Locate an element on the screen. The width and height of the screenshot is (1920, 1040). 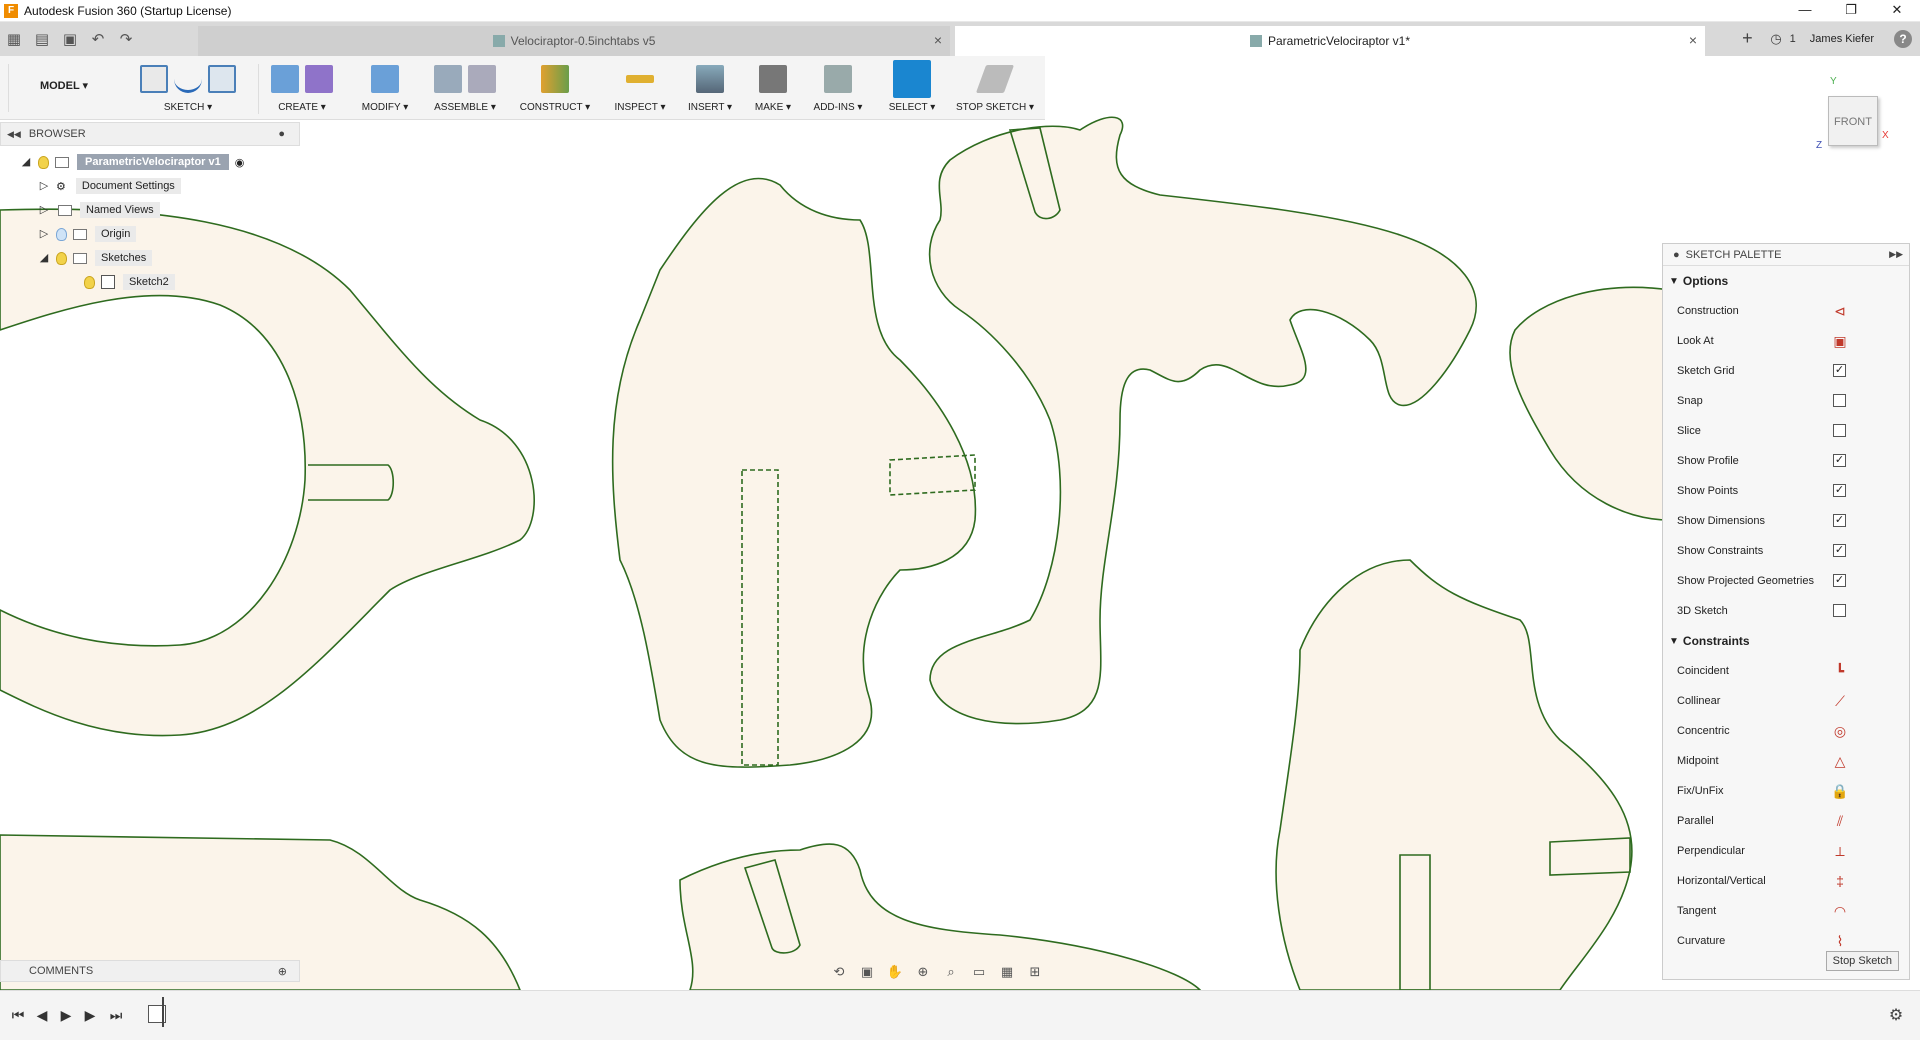
tangent-icon: ◠ is located at coordinates (1840, 911).